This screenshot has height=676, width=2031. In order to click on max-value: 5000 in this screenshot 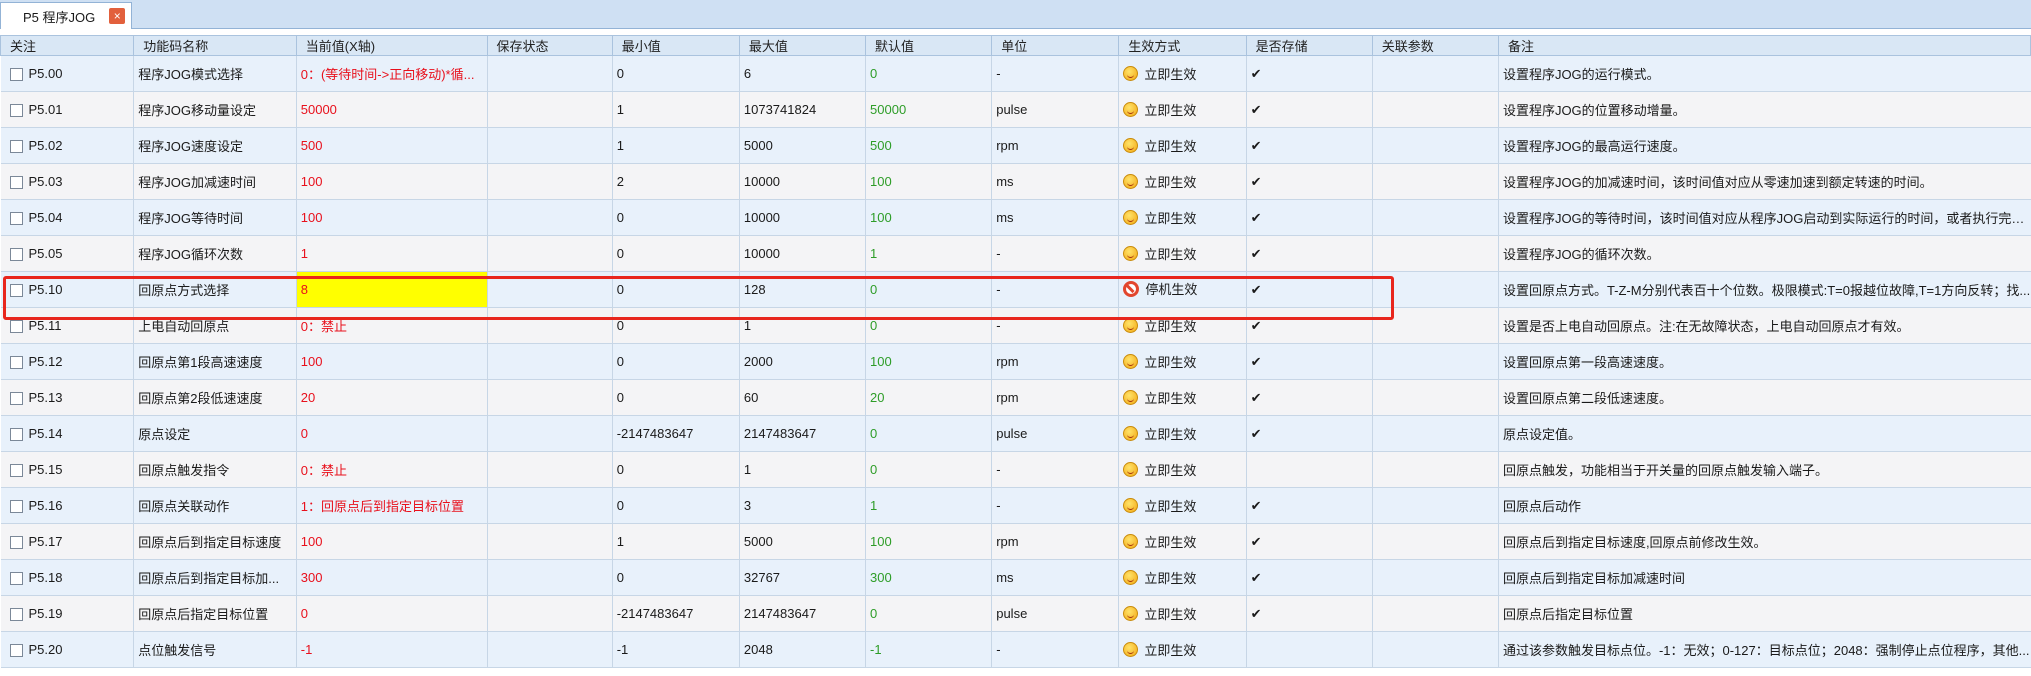, I will do `click(803, 145)`.